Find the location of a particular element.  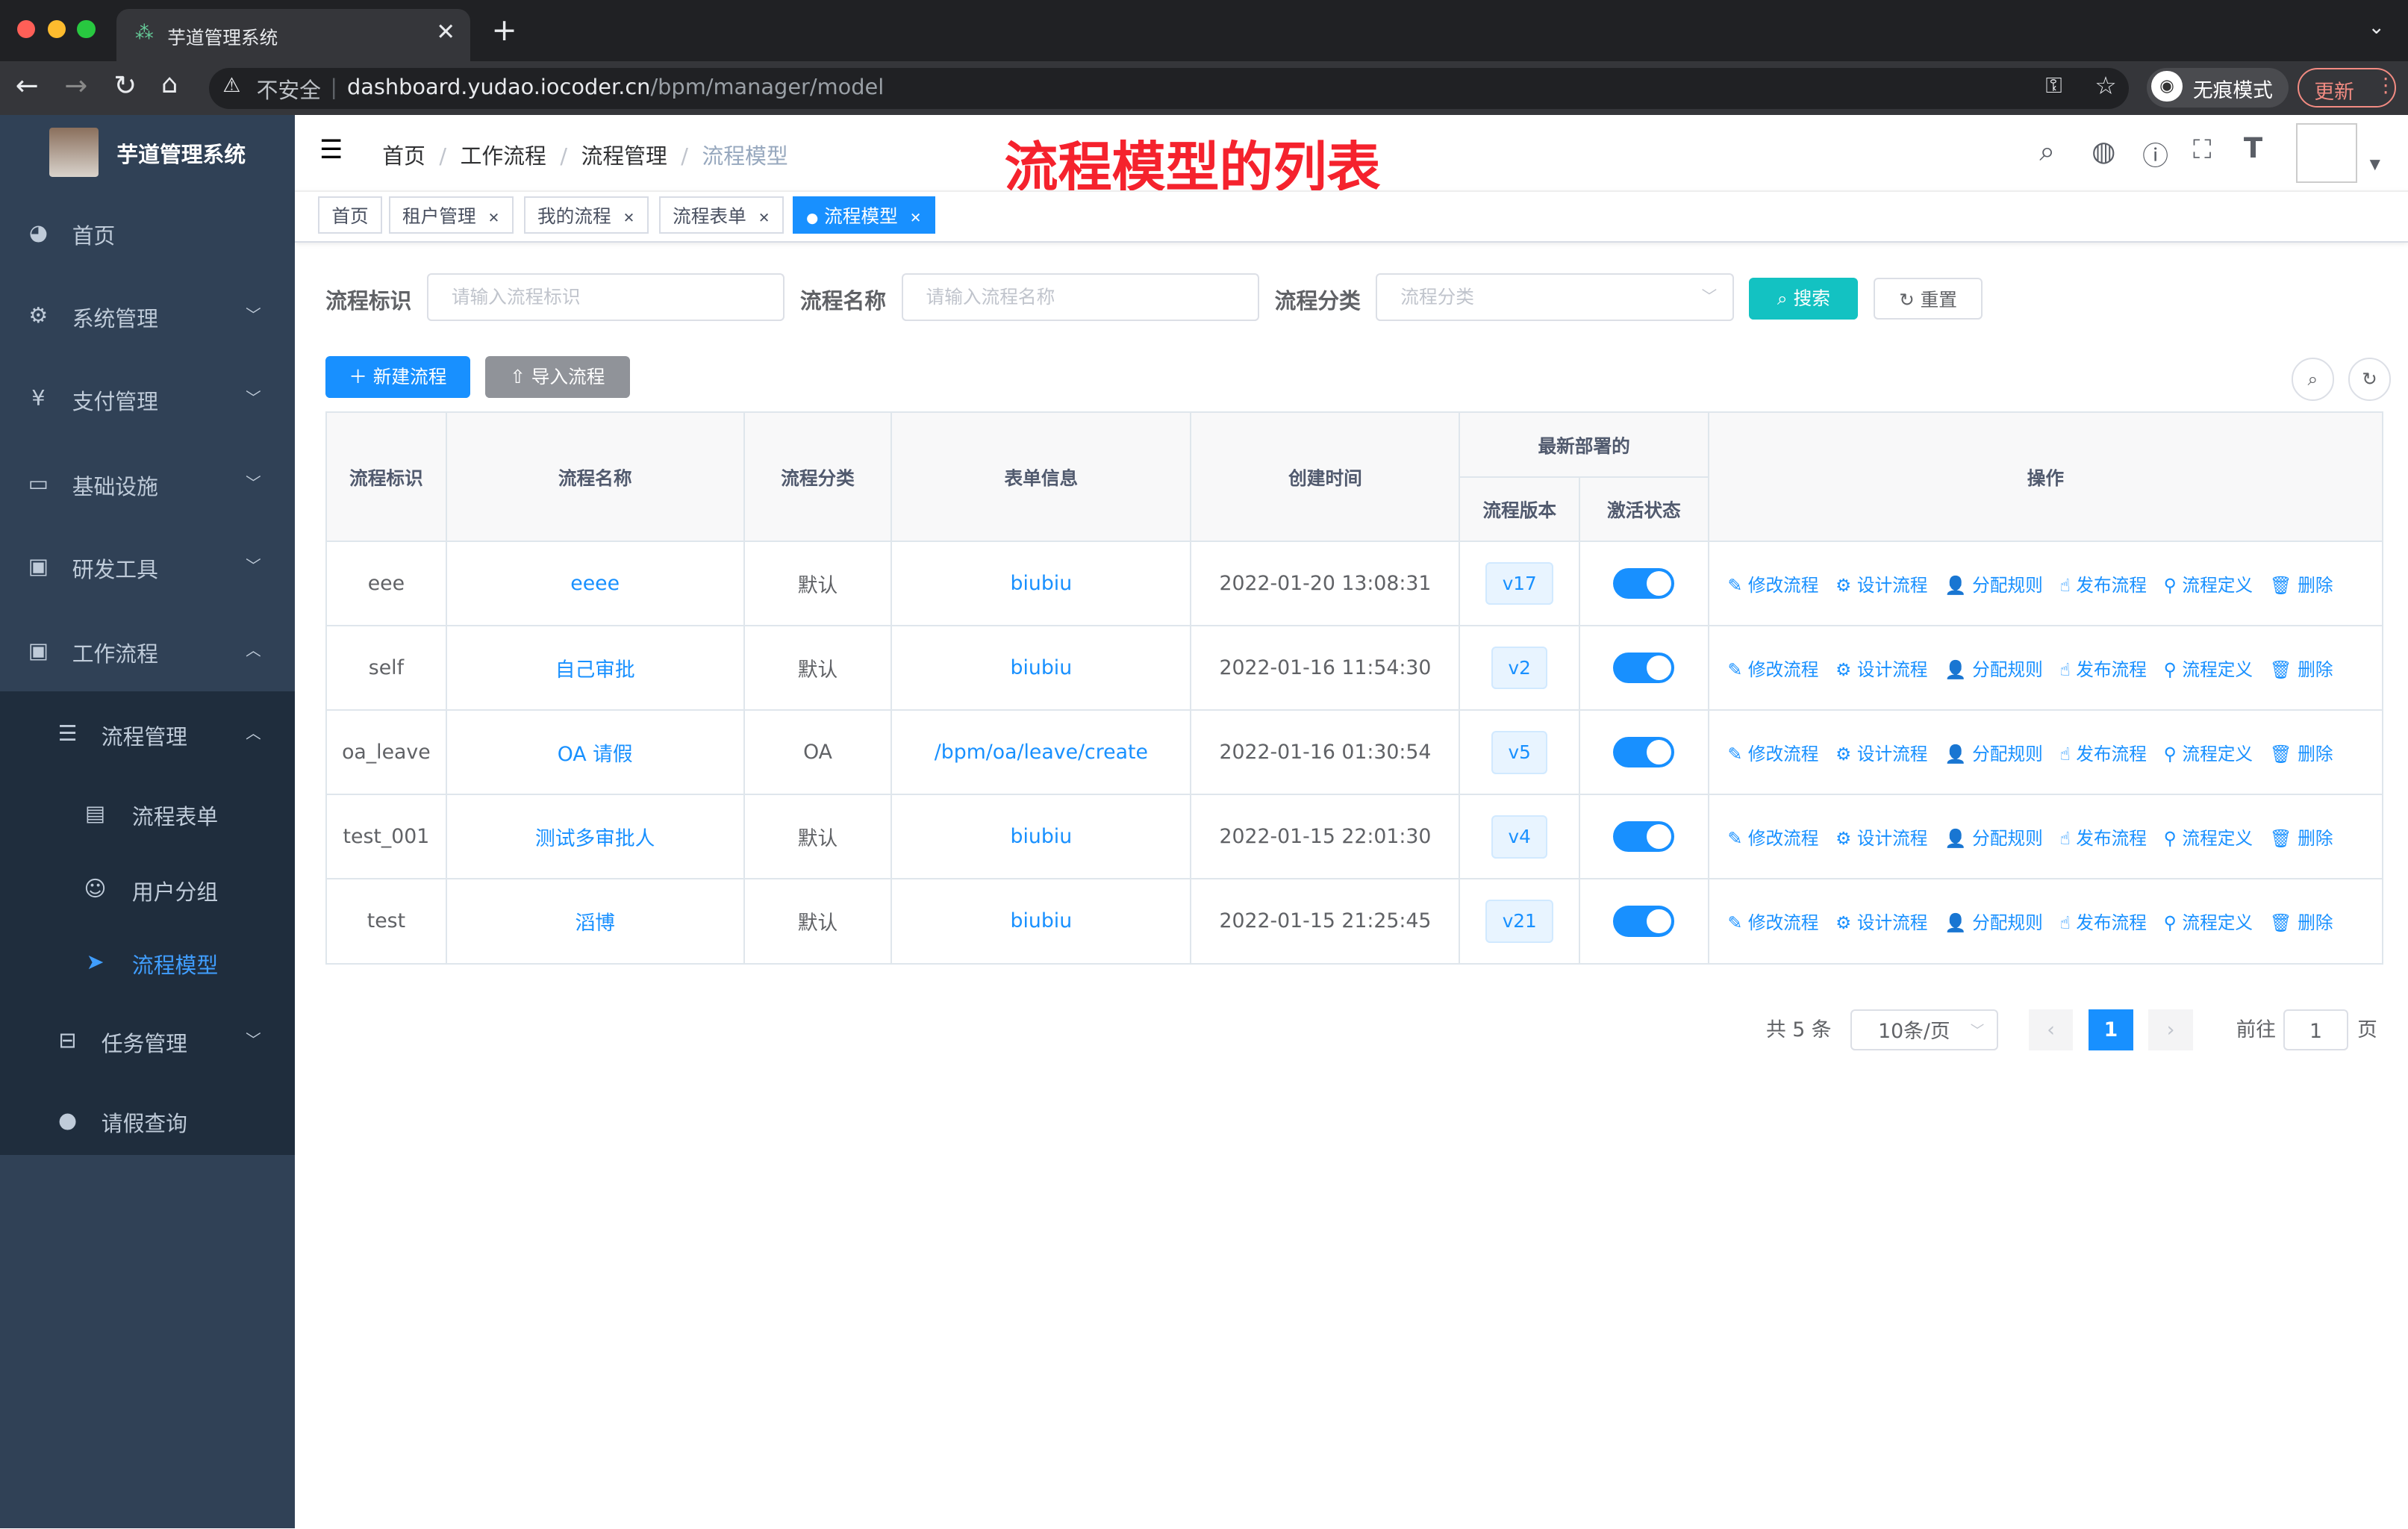

back-icon: ← is located at coordinates (27, 85).